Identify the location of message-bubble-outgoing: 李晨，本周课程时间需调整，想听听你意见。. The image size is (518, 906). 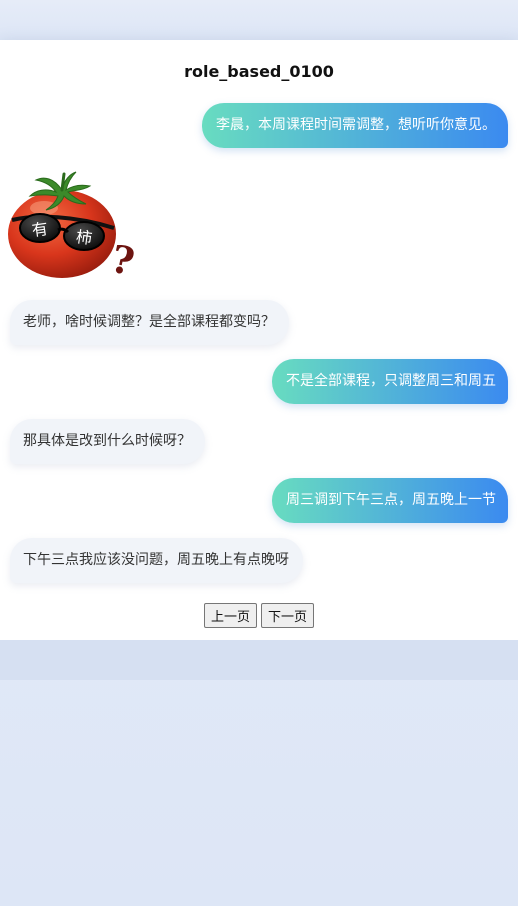
(355, 125).